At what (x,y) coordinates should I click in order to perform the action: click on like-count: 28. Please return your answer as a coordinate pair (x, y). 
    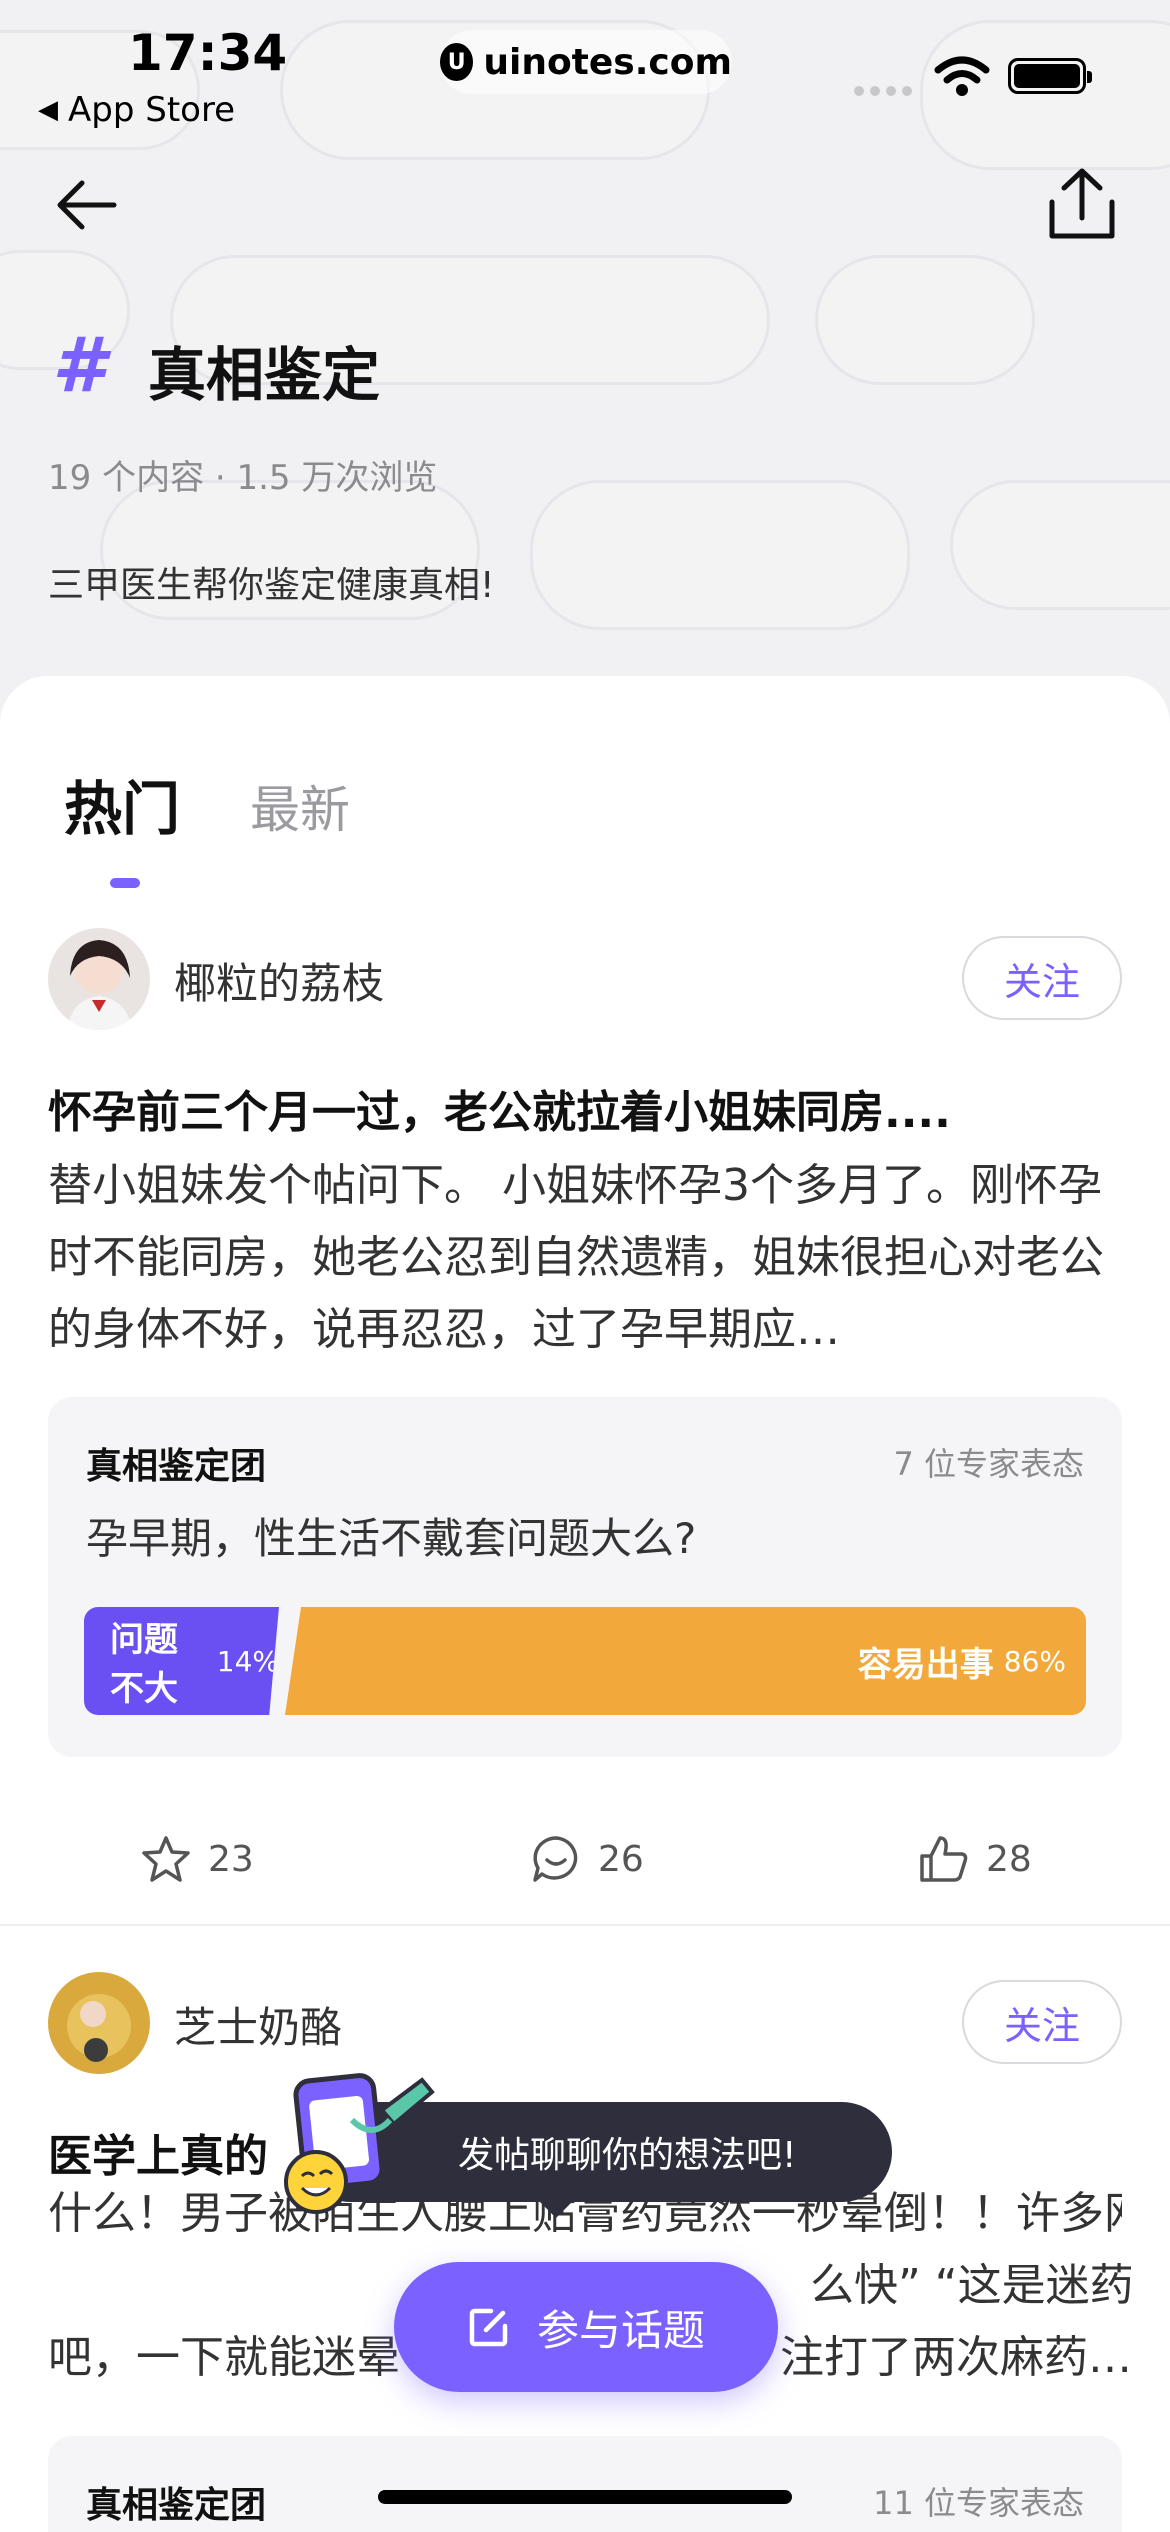
    Looking at the image, I should click on (1009, 1859).